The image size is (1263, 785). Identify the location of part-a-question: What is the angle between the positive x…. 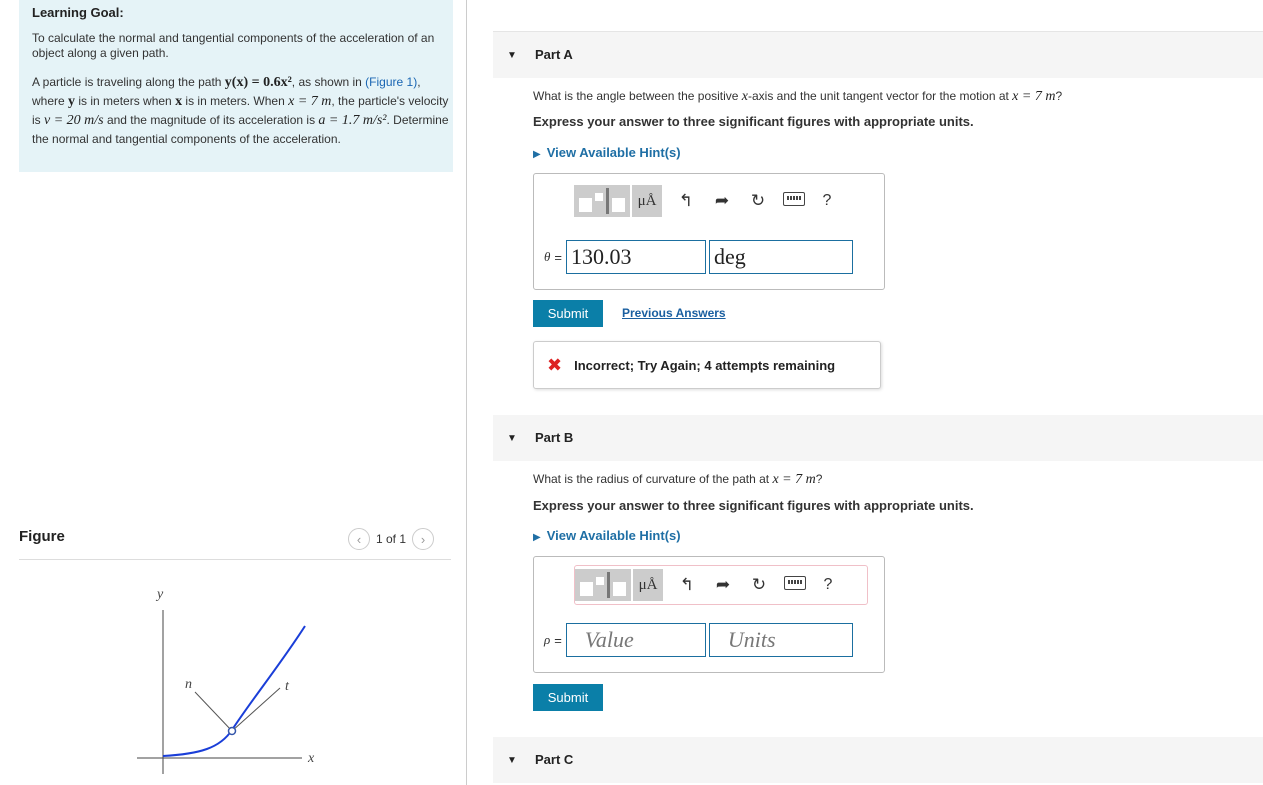
(798, 96).